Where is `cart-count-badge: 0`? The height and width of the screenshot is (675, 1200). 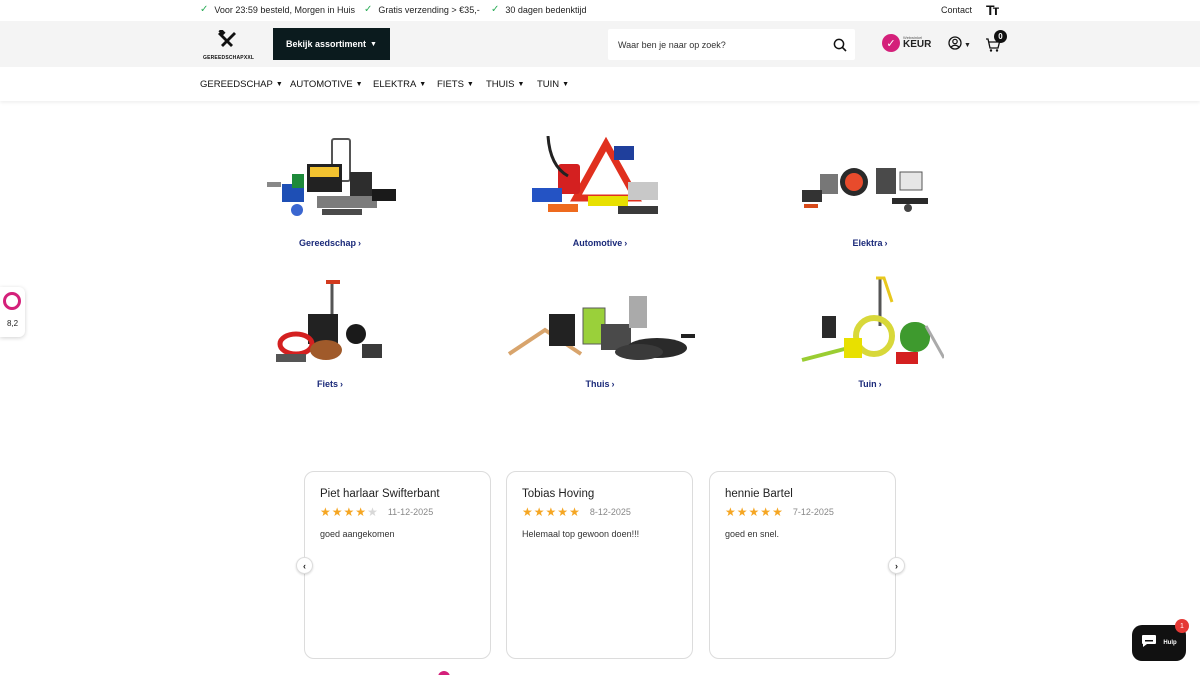 cart-count-badge: 0 is located at coordinates (1000, 36).